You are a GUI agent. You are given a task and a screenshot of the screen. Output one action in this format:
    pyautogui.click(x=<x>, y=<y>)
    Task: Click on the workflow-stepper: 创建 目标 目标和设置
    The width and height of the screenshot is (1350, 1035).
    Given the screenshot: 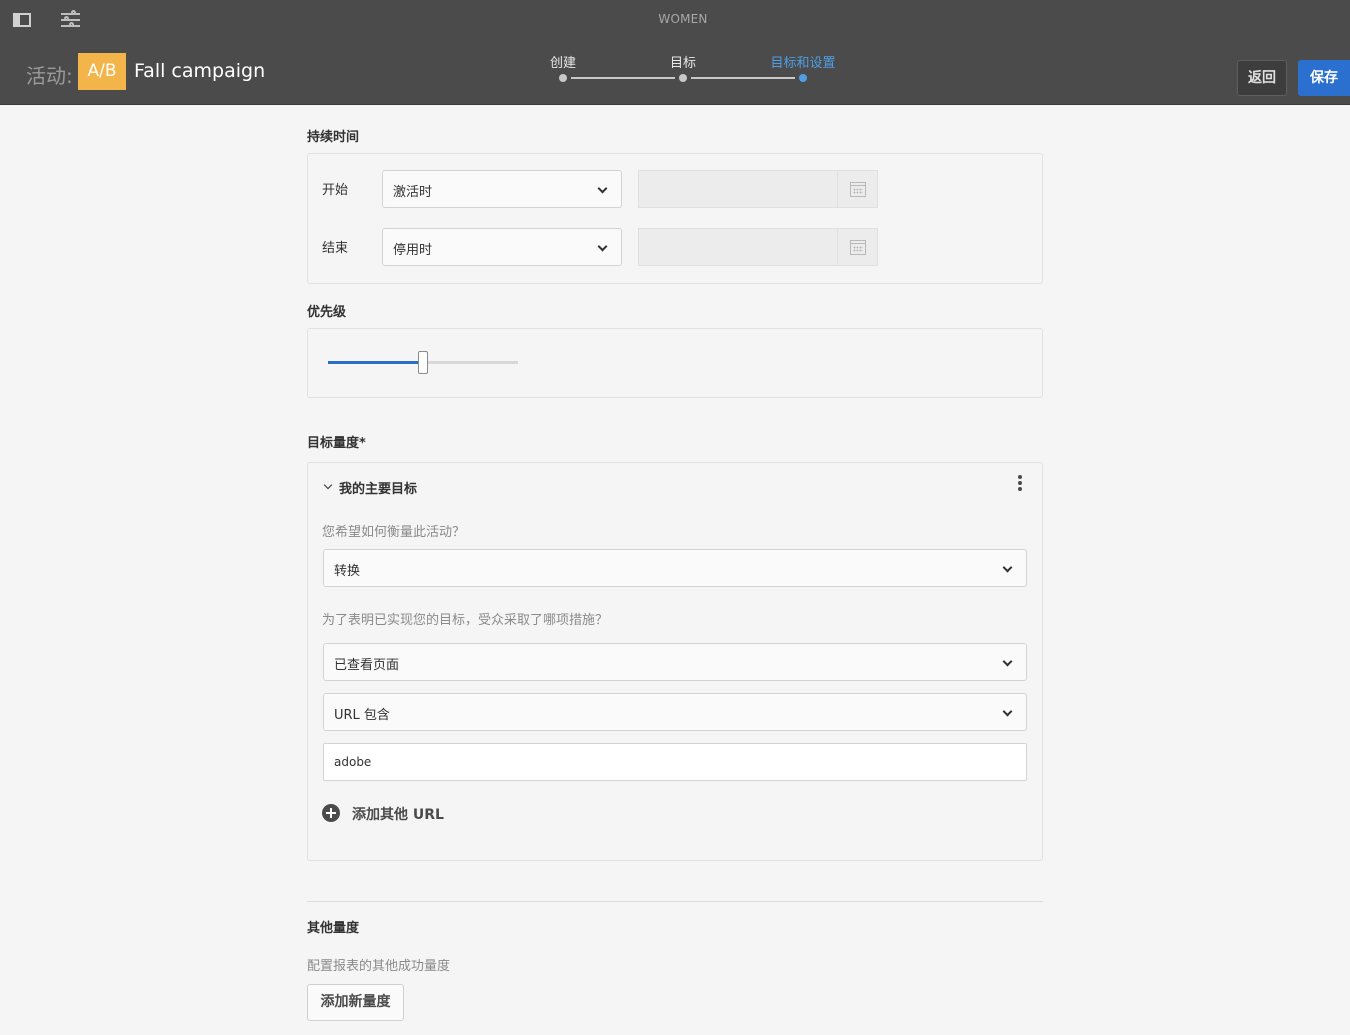 What is the action you would take?
    pyautogui.click(x=695, y=70)
    